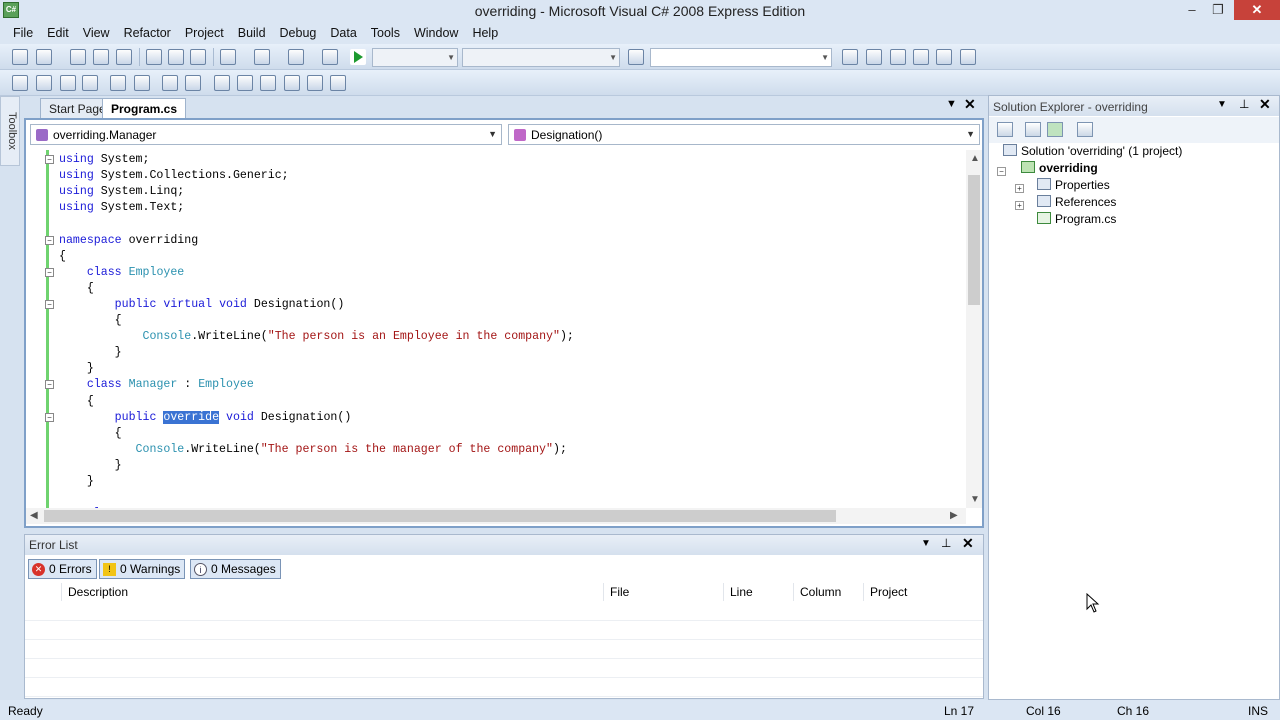 The width and height of the screenshot is (1280, 720). I want to click on uncomment-icon, so click(193, 83).